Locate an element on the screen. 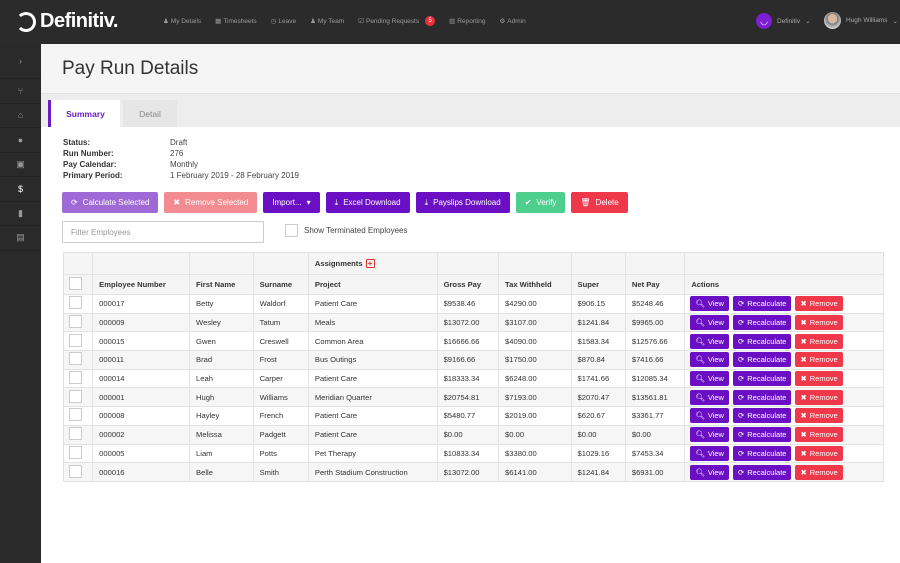  nav-admin: ⚙ Admin is located at coordinates (512, 21).